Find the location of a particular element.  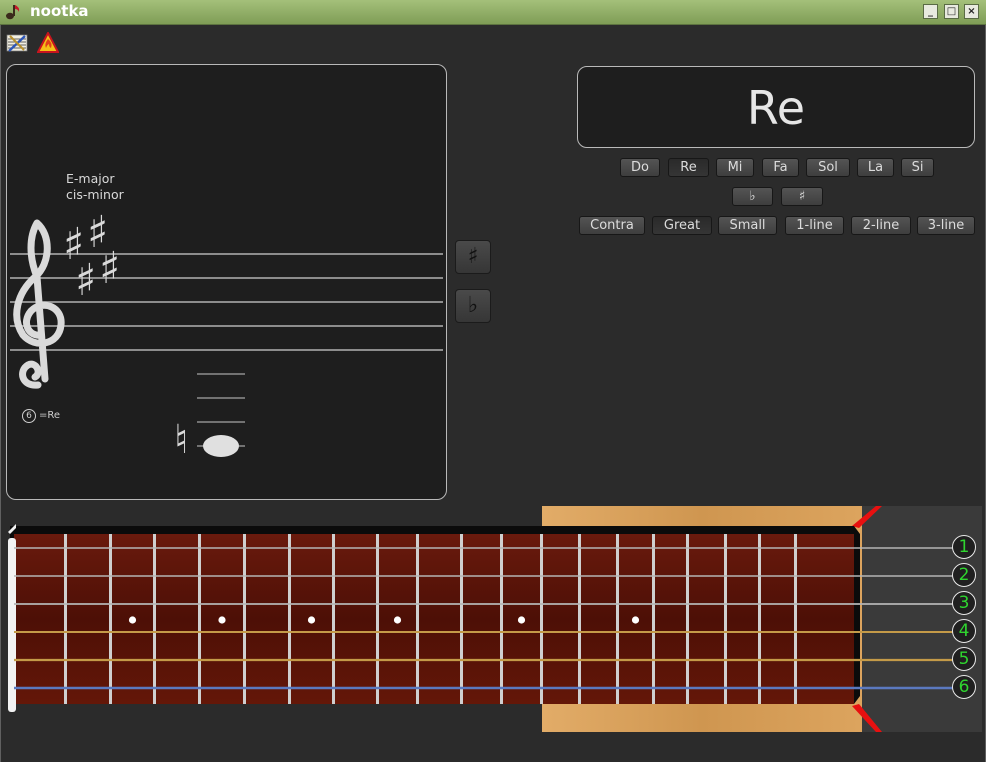

flat-button: ♭ is located at coordinates (473, 306).